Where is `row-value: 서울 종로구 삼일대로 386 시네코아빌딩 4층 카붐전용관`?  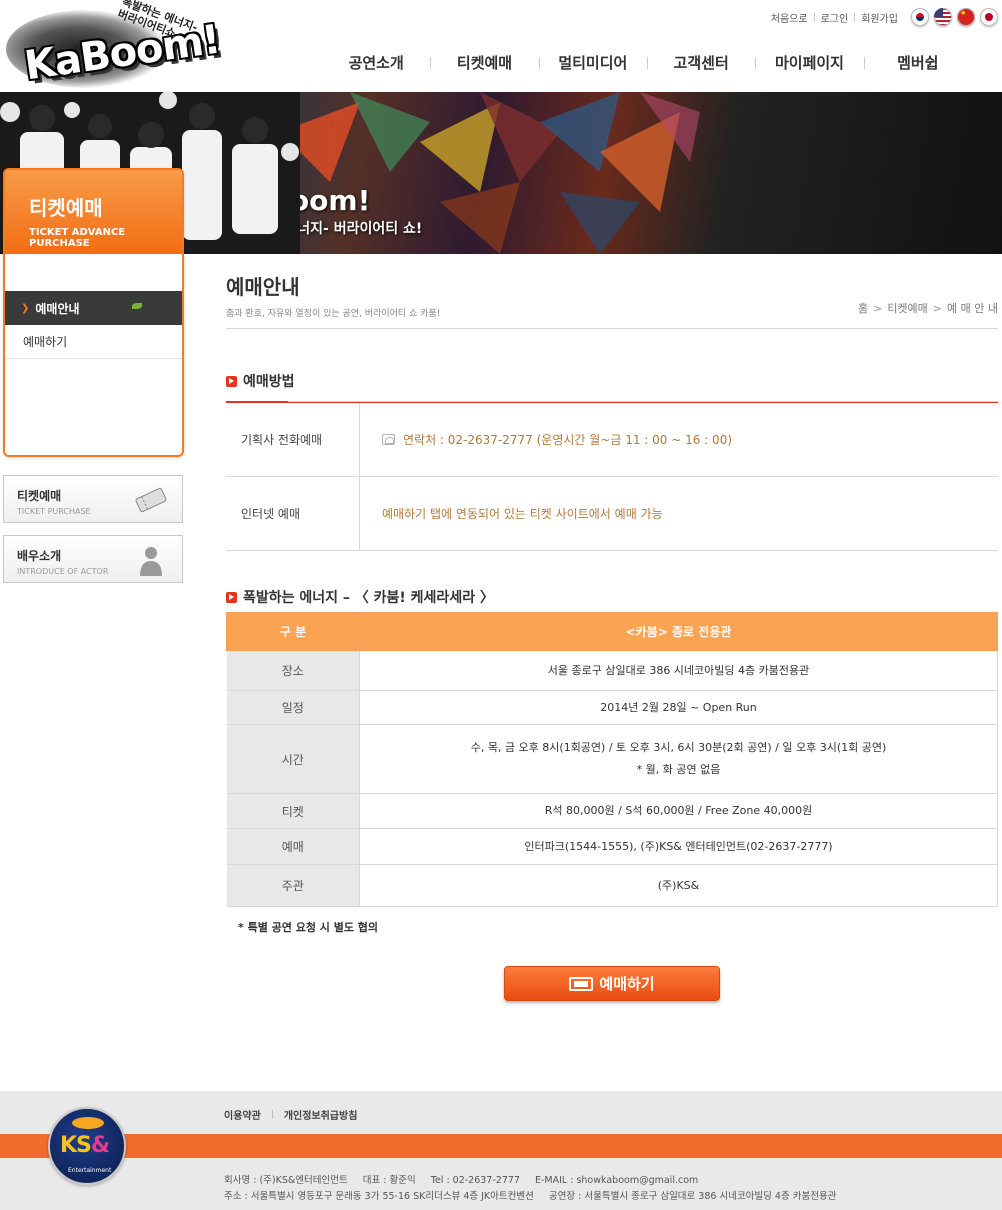 row-value: 서울 종로구 삼일대로 386 시네코아빌딩 4층 카붐전용관 is located at coordinates (678, 670).